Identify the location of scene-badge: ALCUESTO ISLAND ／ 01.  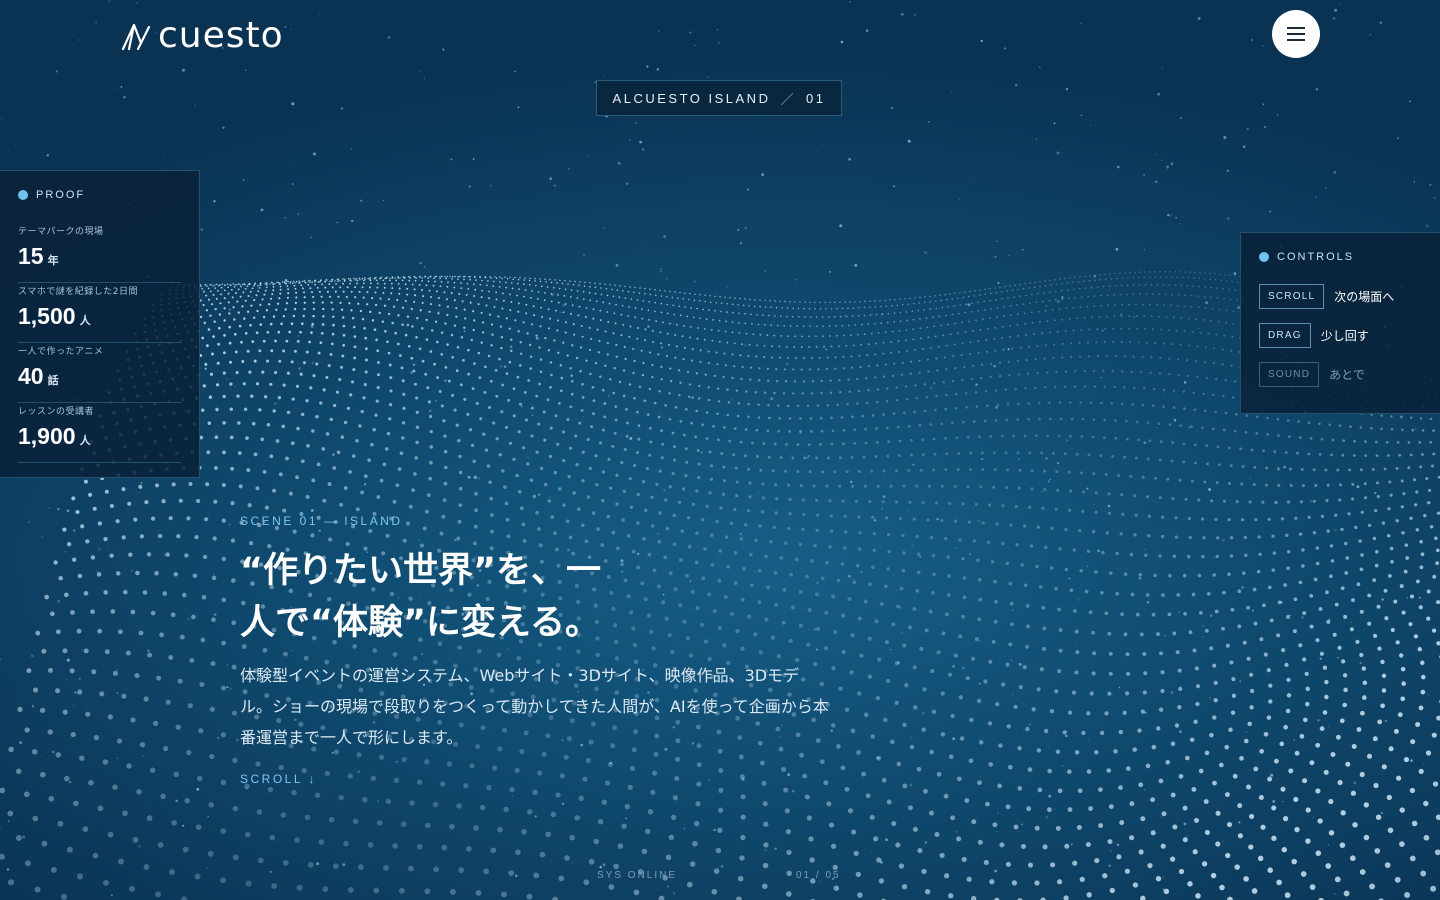
(719, 98).